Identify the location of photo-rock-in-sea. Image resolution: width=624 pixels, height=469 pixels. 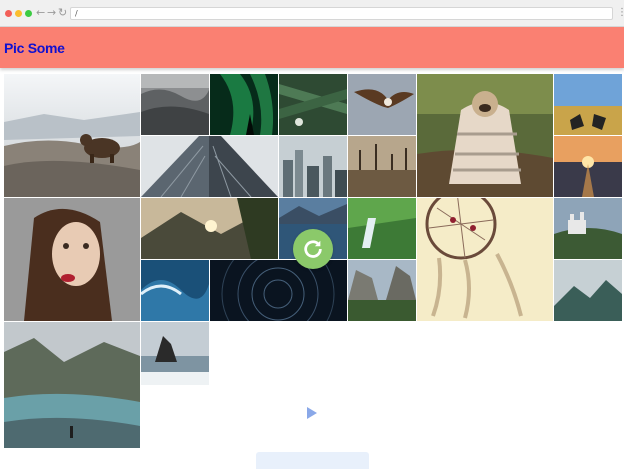
(175, 353).